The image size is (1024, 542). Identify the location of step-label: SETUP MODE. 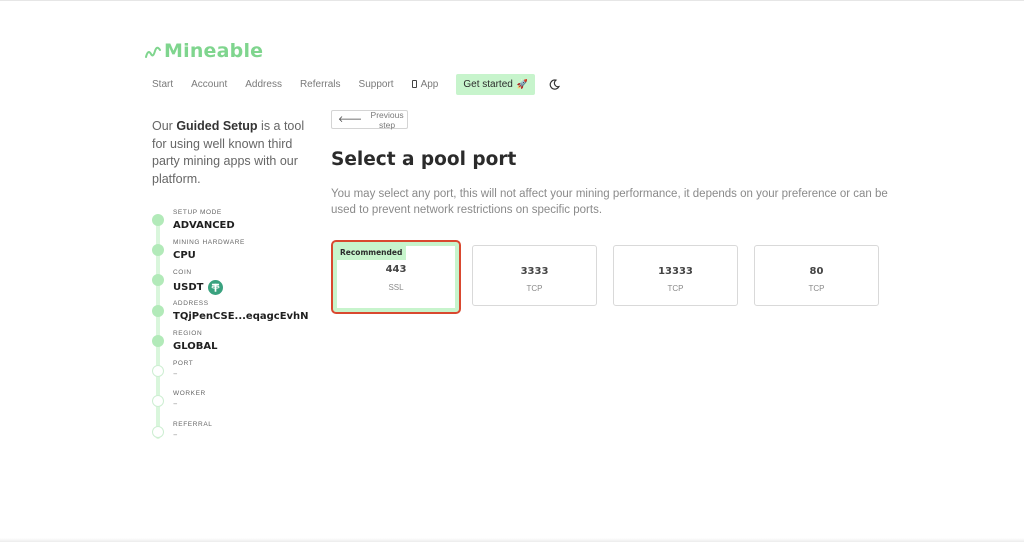
(197, 212).